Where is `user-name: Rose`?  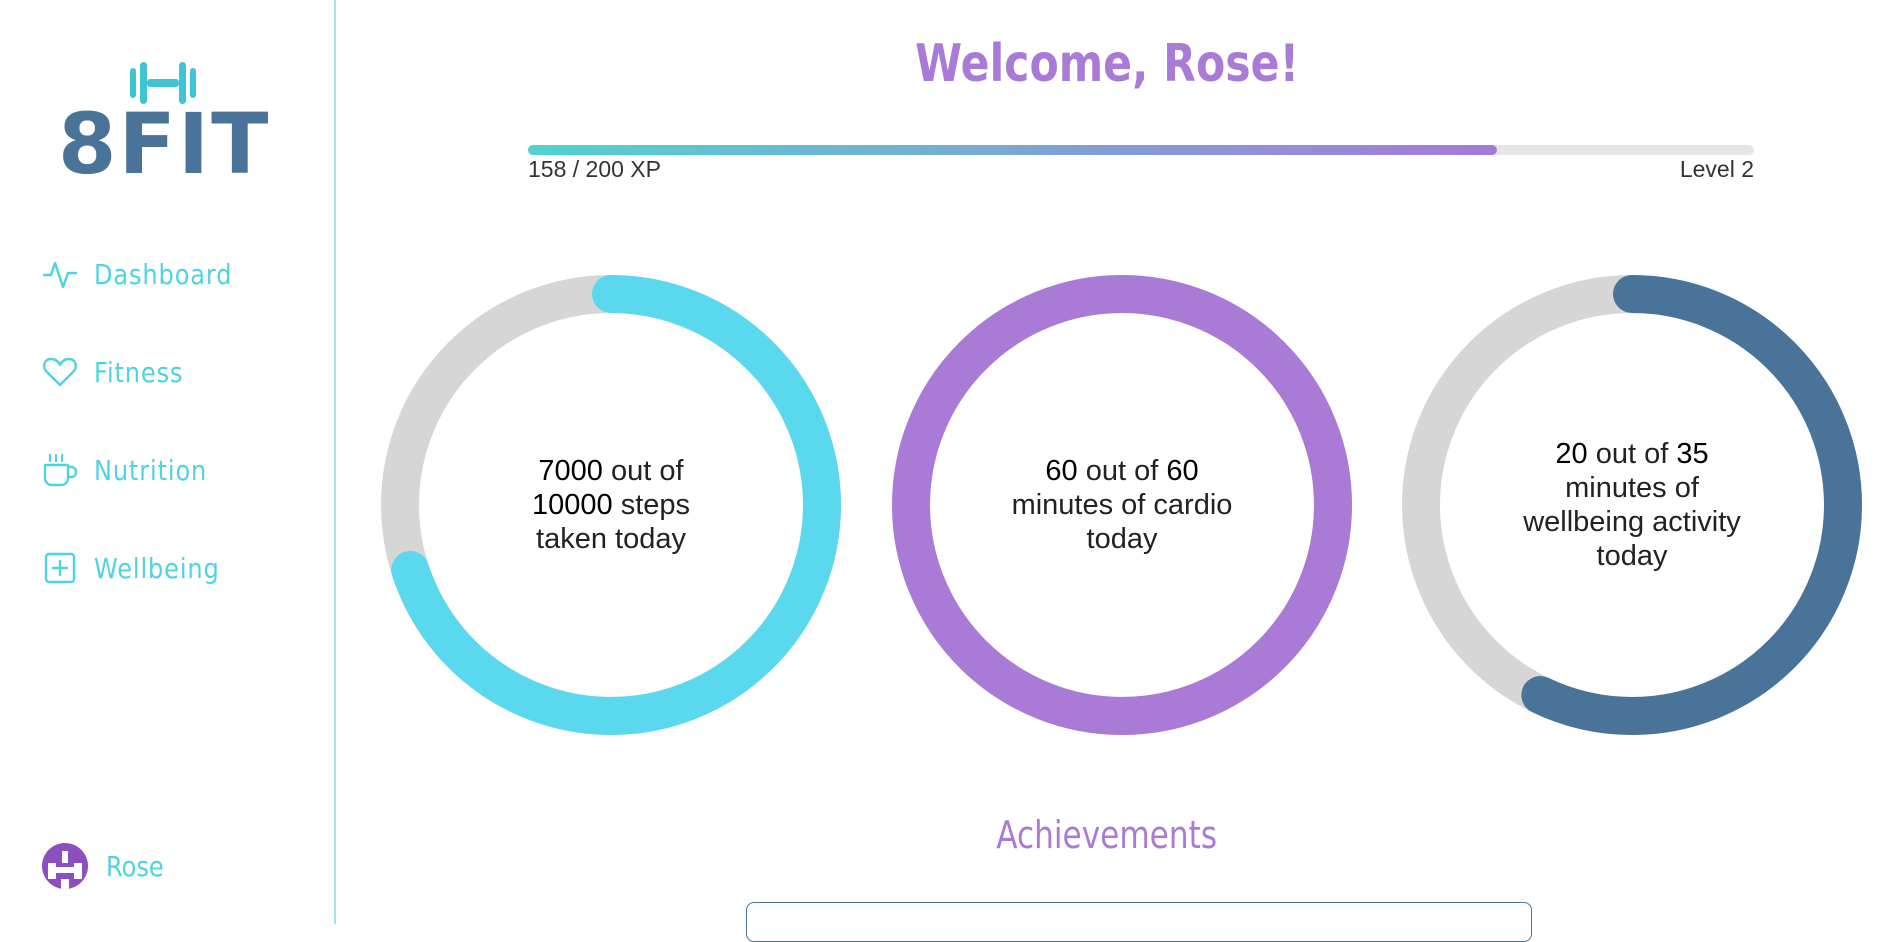
user-name: Rose is located at coordinates (135, 866).